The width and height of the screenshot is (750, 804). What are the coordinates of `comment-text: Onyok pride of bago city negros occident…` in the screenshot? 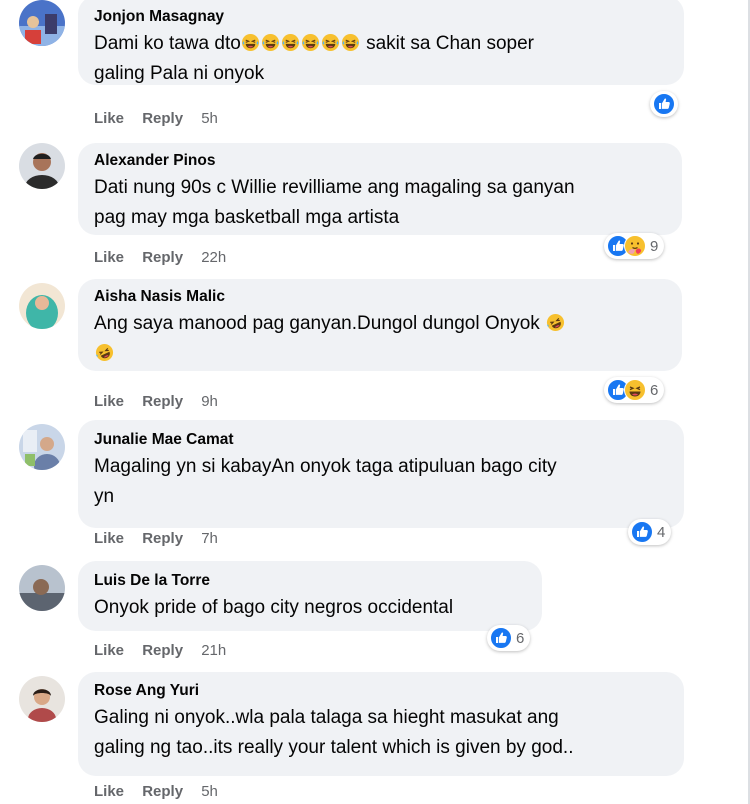 It's located at (274, 607).